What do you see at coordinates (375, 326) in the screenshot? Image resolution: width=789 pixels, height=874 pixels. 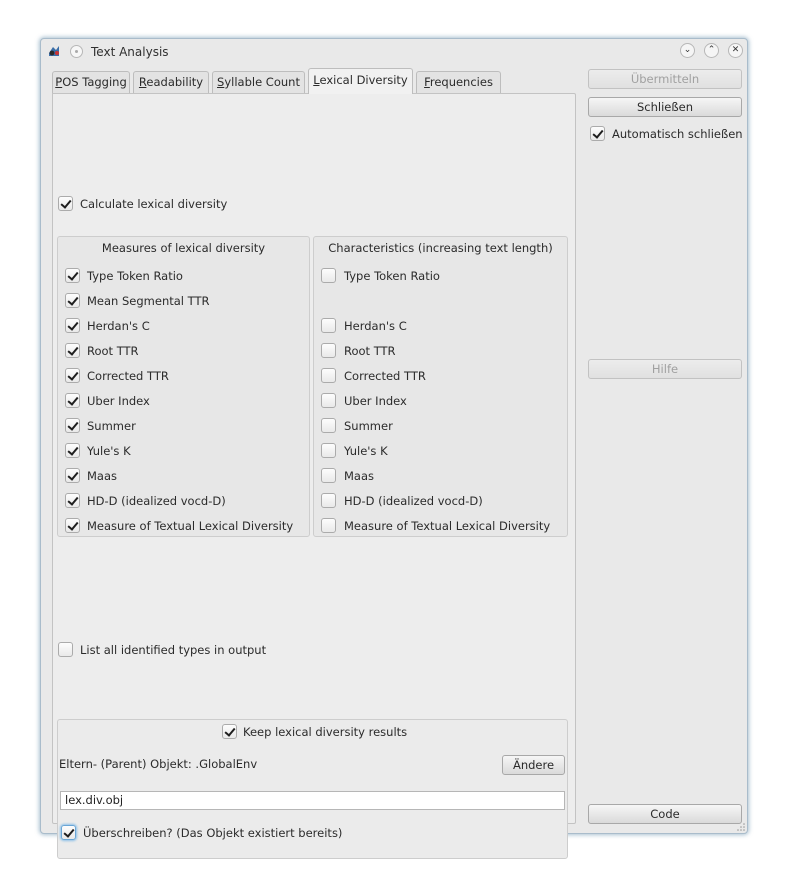 I see `char-herdans-c-label: Herdan's C` at bounding box center [375, 326].